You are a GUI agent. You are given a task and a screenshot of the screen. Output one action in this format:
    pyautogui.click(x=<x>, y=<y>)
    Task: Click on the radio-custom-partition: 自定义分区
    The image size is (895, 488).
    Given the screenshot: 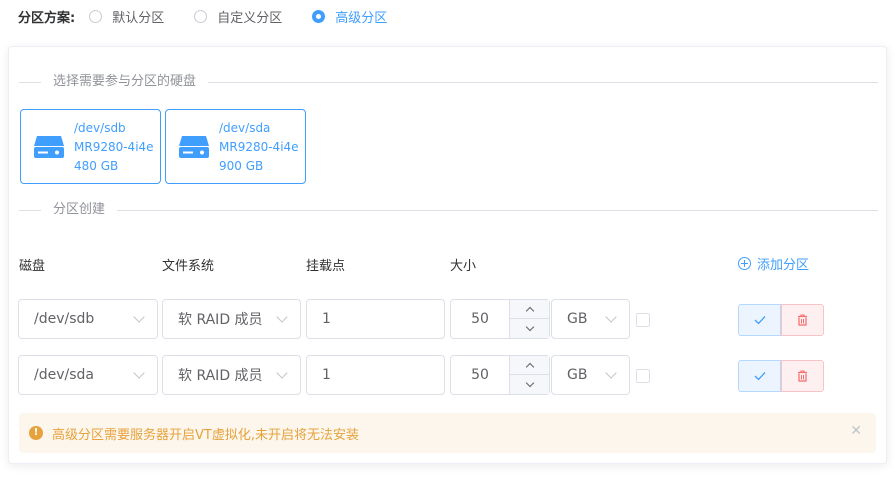 What is the action you would take?
    pyautogui.click(x=238, y=16)
    